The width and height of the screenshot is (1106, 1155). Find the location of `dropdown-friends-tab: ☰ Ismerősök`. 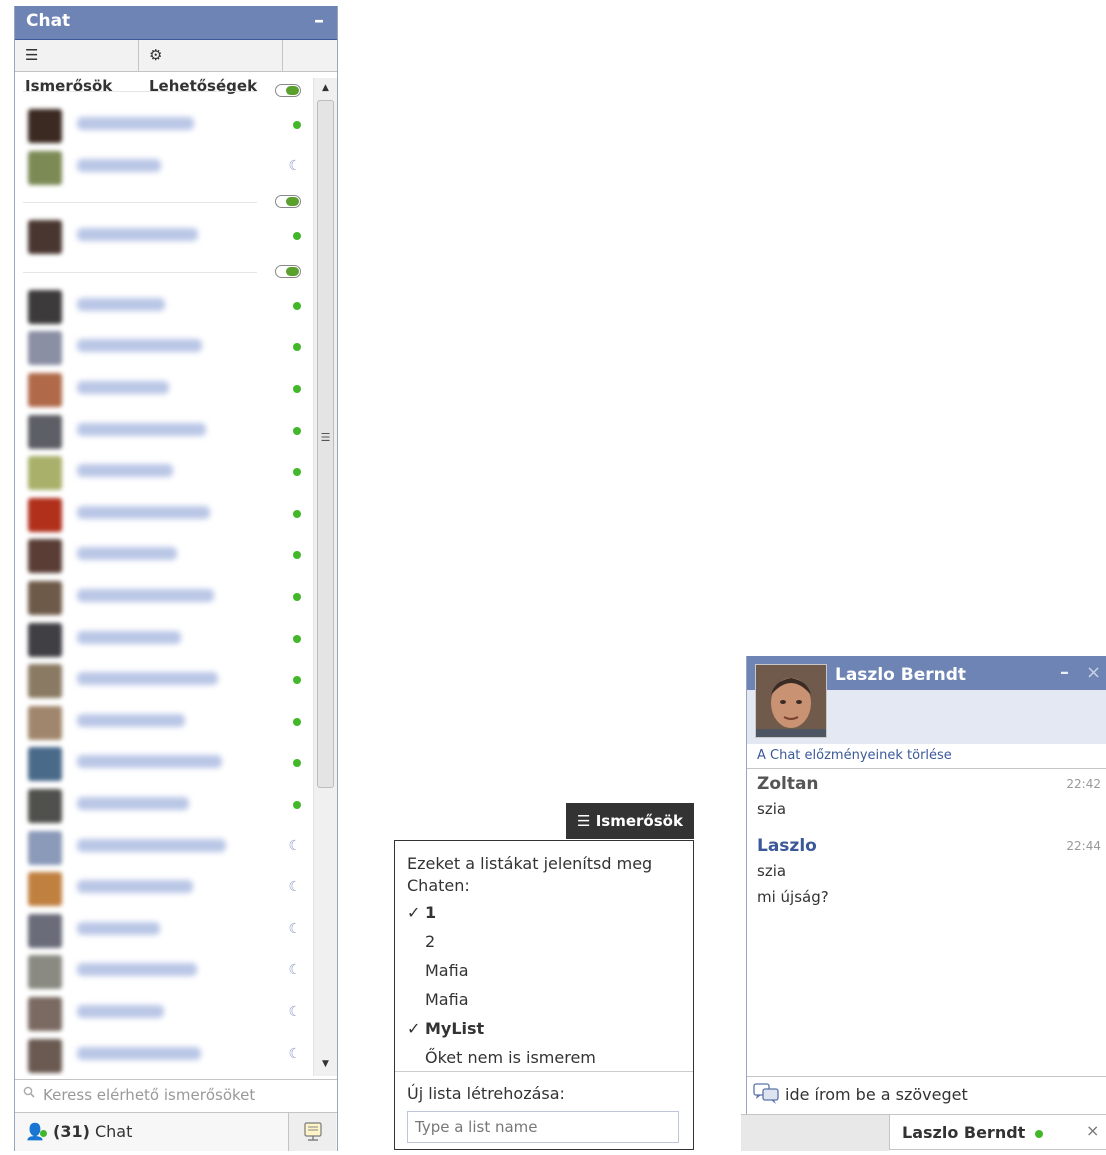

dropdown-friends-tab: ☰ Ismerősök is located at coordinates (630, 821).